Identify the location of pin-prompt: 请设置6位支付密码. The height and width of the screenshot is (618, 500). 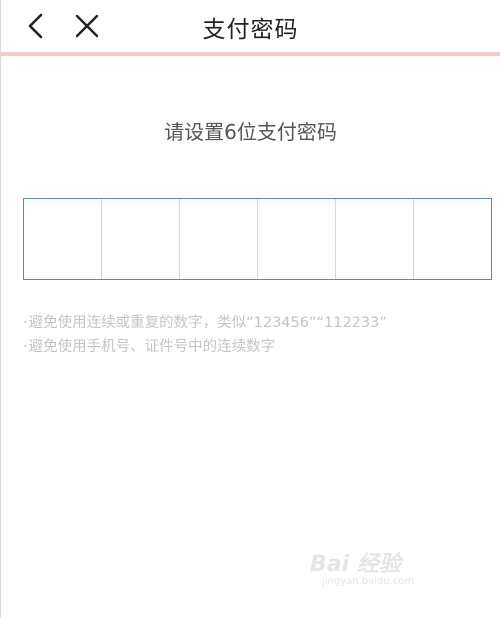
(250, 132).